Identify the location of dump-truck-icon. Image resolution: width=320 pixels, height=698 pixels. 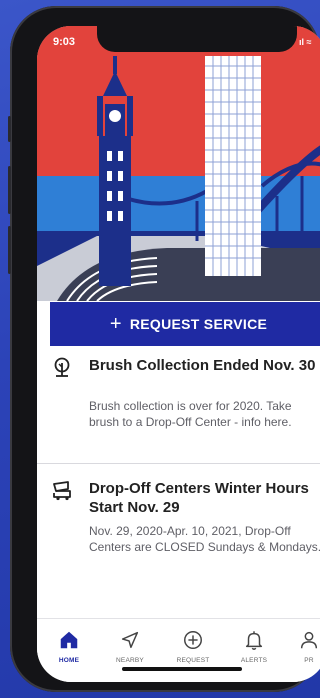
(62, 491).